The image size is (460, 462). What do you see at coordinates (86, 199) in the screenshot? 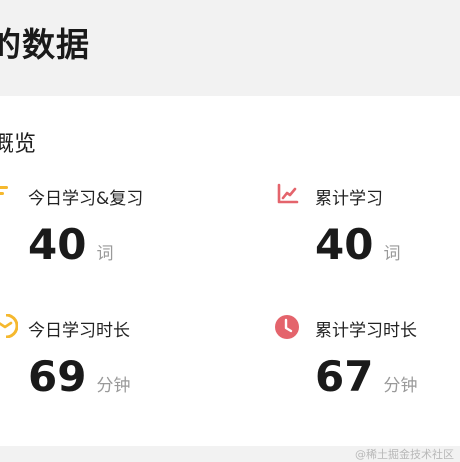
I see `stat-label: 今日学习&复习` at bounding box center [86, 199].